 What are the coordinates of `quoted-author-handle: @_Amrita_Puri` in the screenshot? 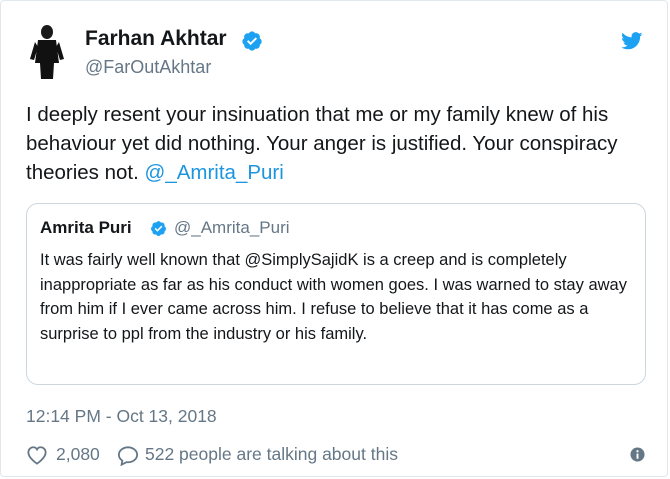 It's located at (232, 228).